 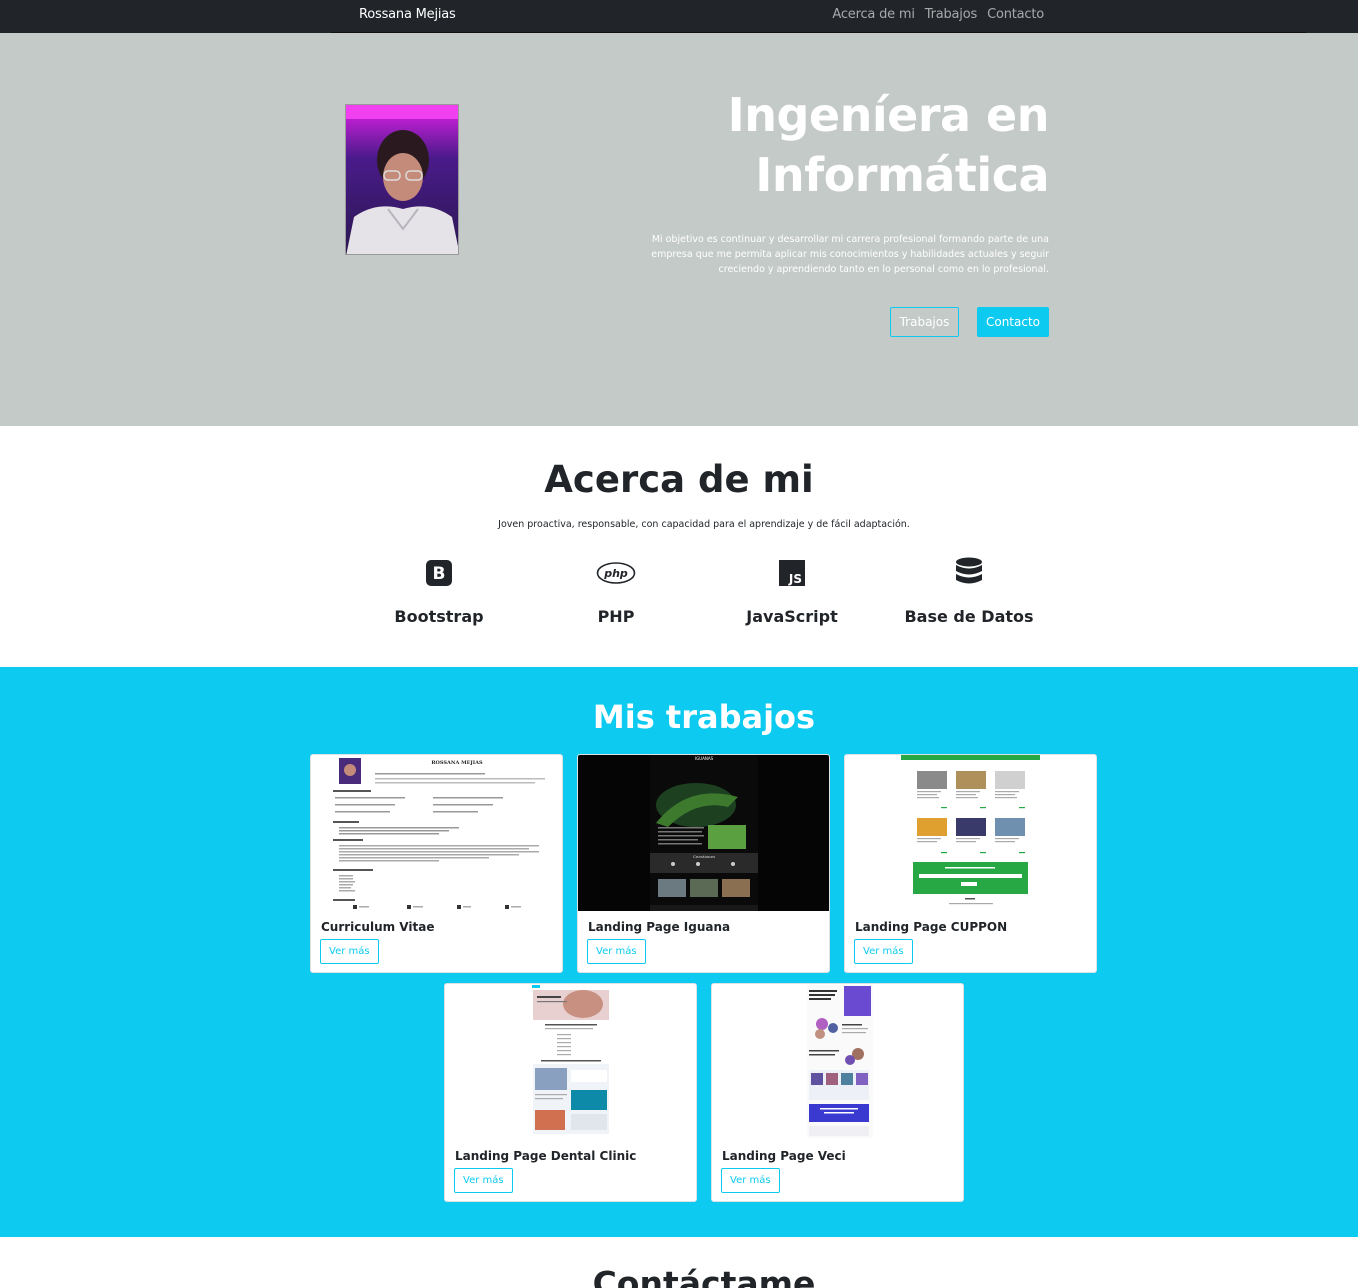 I want to click on skill-label: Bootstrap, so click(x=439, y=616).